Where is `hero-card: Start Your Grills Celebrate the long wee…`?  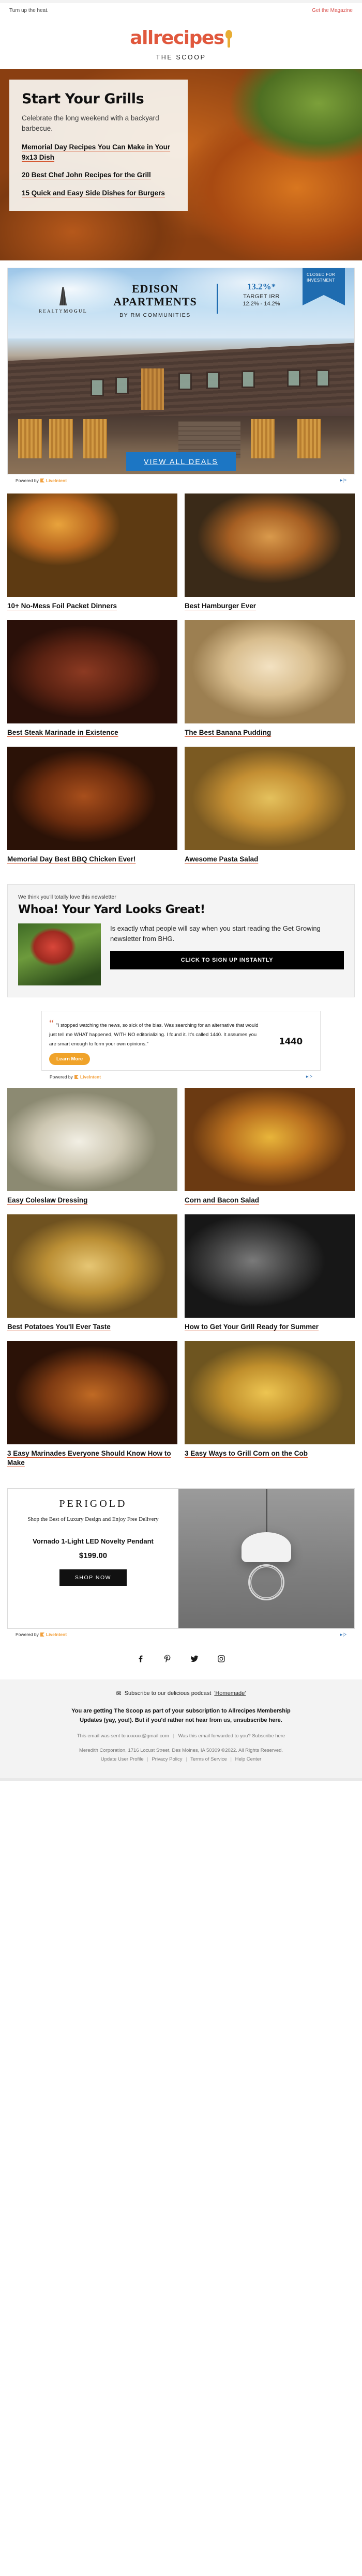
hero-card: Start Your Grills Celebrate the long wee… is located at coordinates (98, 145).